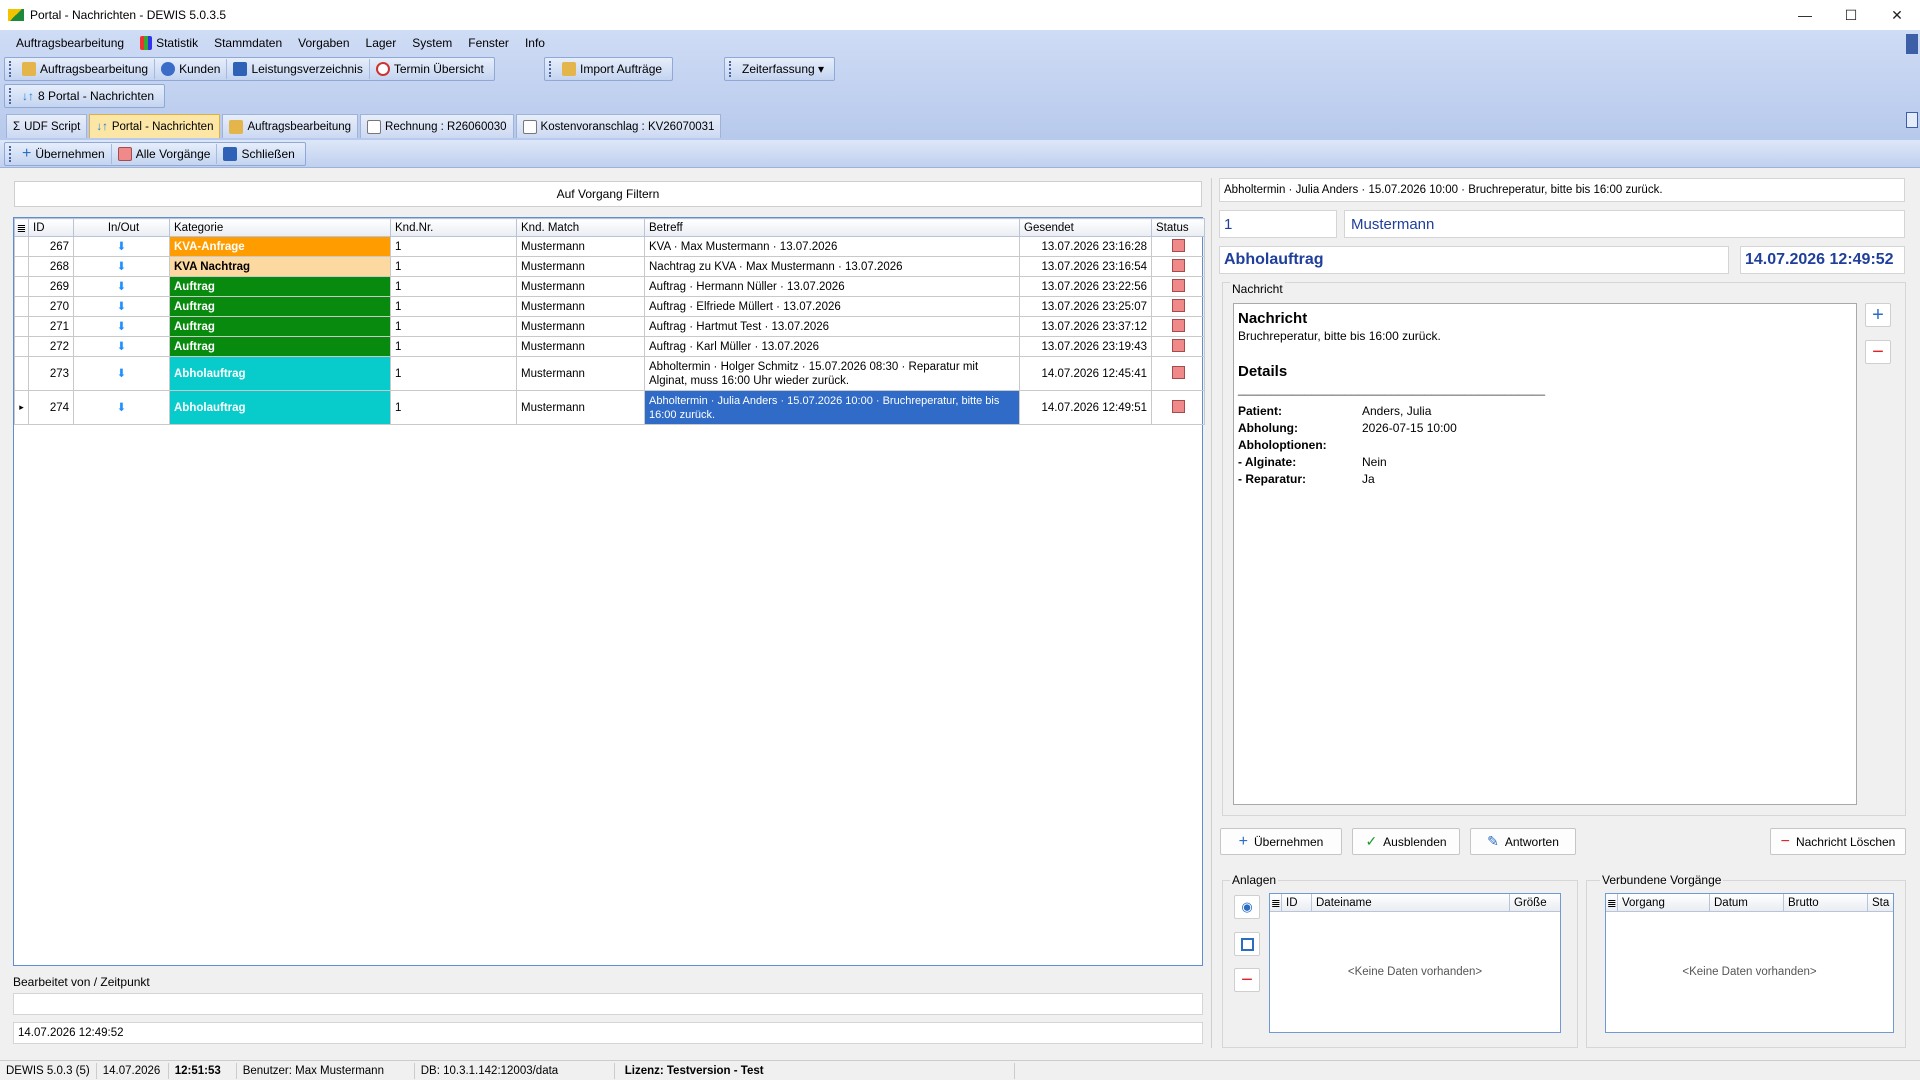 Image resolution: width=1920 pixels, height=1080 pixels. I want to click on save-icon, so click(1247, 944).